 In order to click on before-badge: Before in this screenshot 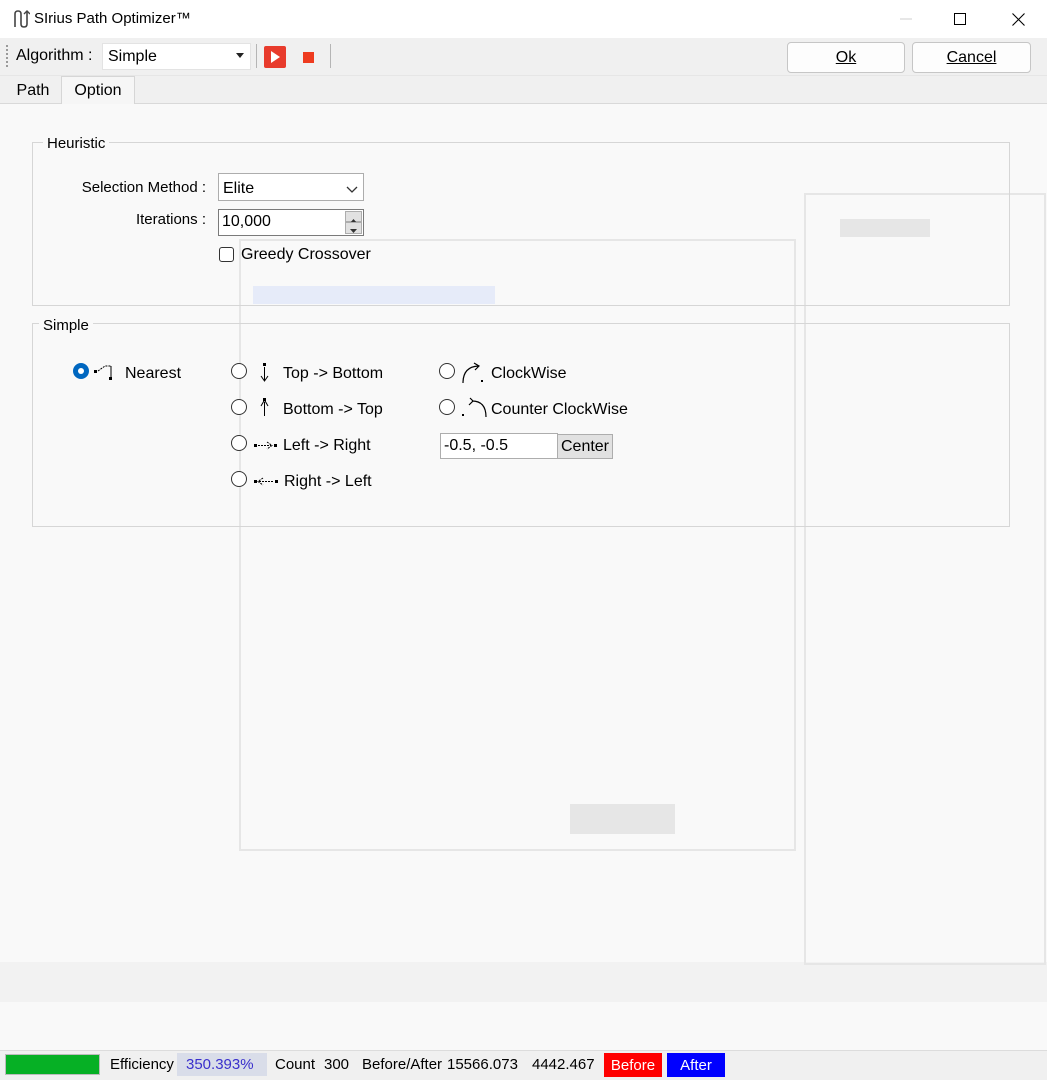, I will do `click(633, 1065)`.